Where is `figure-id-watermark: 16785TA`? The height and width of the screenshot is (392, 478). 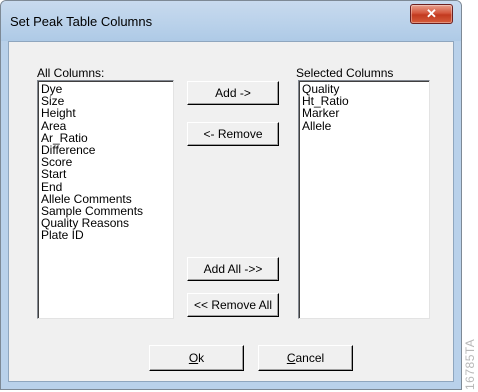
figure-id-watermark: 16785TA is located at coordinates (470, 364).